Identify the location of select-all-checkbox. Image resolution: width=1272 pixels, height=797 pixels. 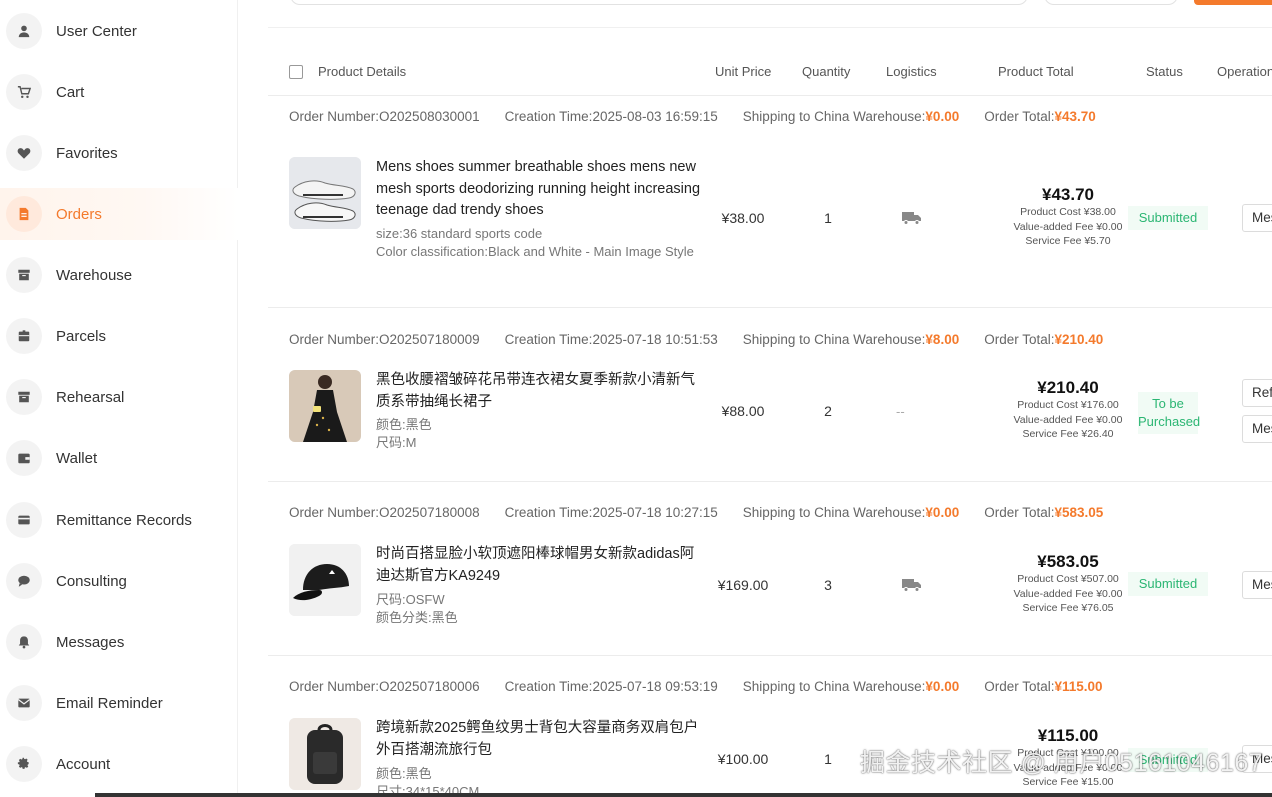
(296, 72).